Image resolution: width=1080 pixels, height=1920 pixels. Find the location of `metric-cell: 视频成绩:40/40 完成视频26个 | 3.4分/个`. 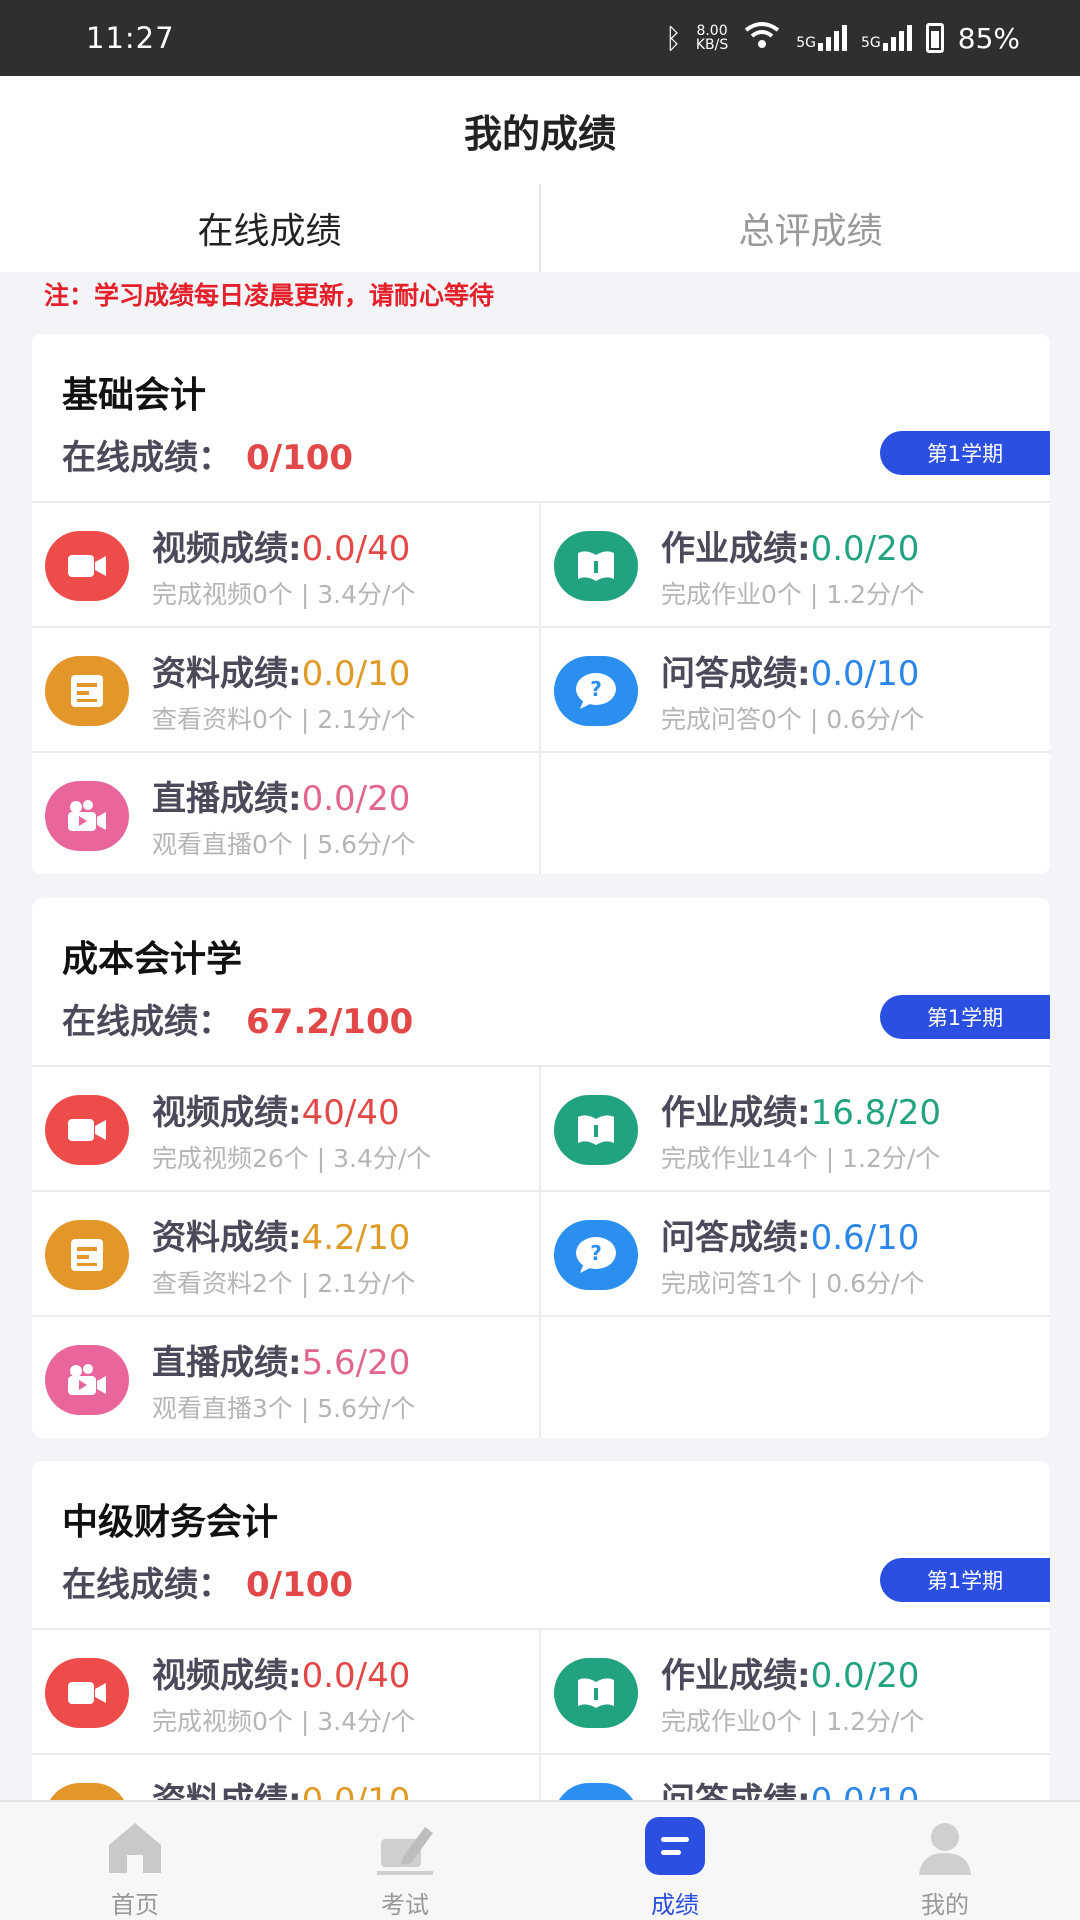

metric-cell: 视频成绩:40/40 完成视频26个 | 3.4分/个 is located at coordinates (286, 1129).